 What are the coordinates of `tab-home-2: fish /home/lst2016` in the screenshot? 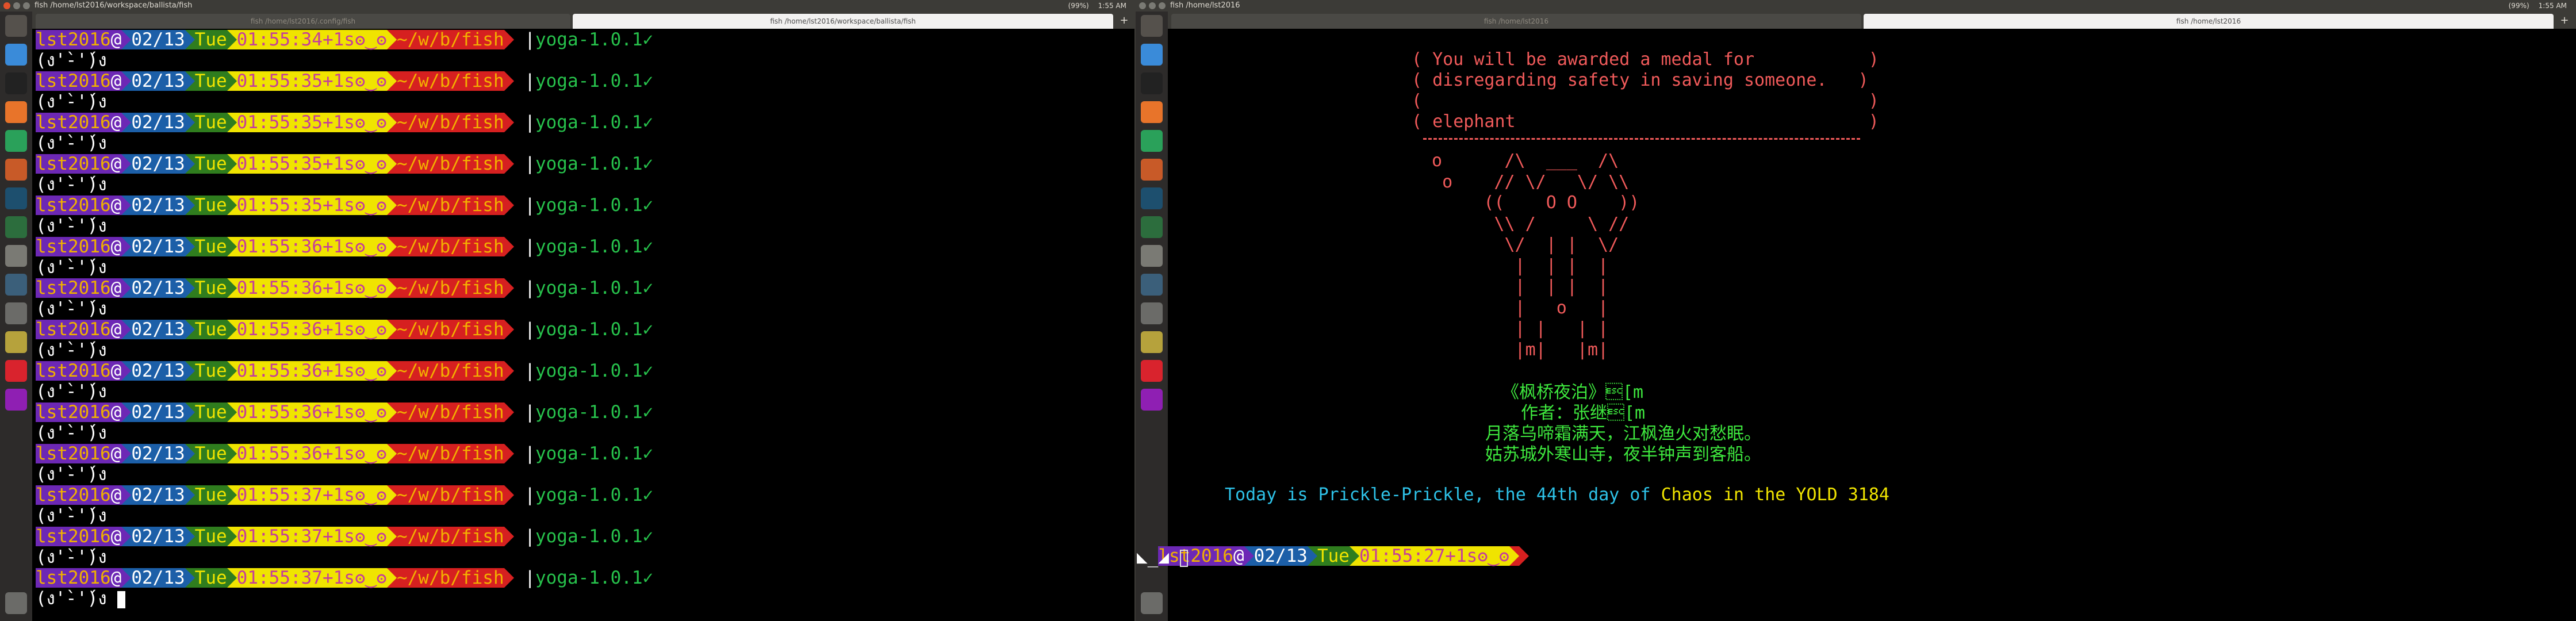 It's located at (2209, 21).